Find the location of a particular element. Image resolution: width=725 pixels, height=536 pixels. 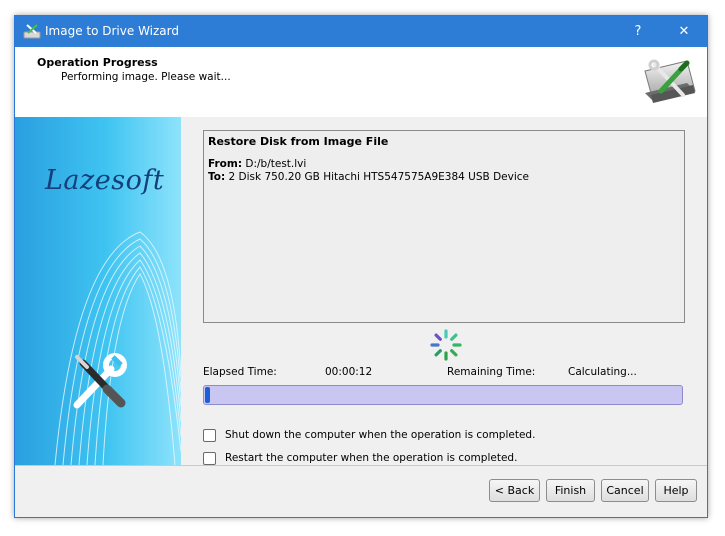

disk-wrench-screwdriver-icon is located at coordinates (670, 81).